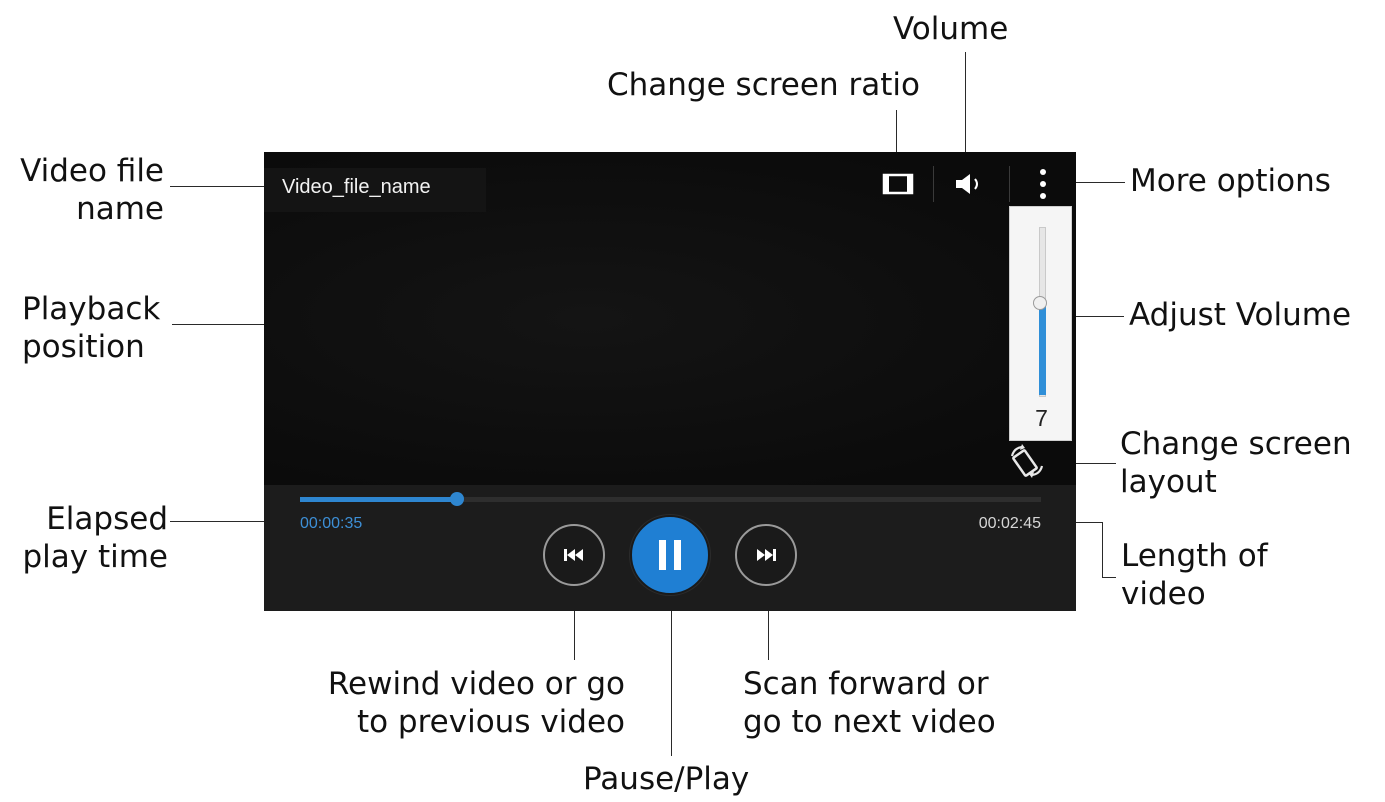 The width and height of the screenshot is (1385, 802). Describe the element at coordinates (457, 499) in the screenshot. I see `seek-bar-thumb` at that location.